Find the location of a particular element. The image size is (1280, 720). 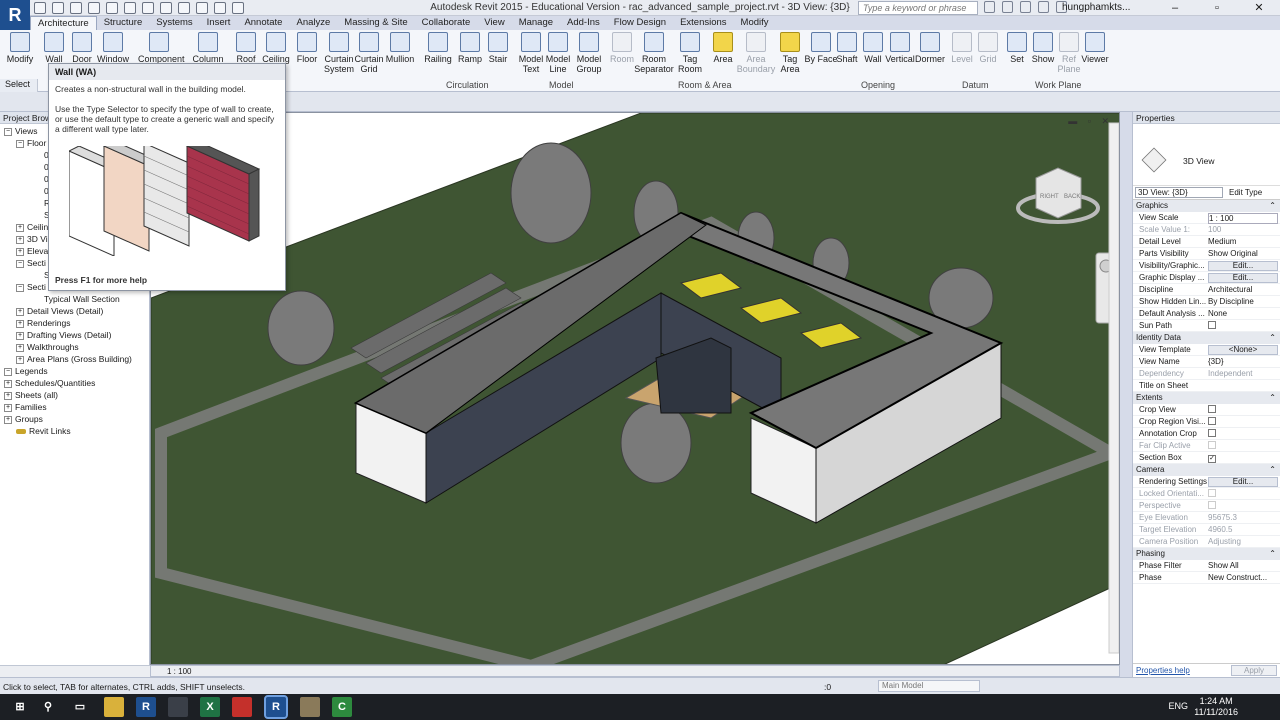

group-graphics: Graphics is located at coordinates (1206, 206).